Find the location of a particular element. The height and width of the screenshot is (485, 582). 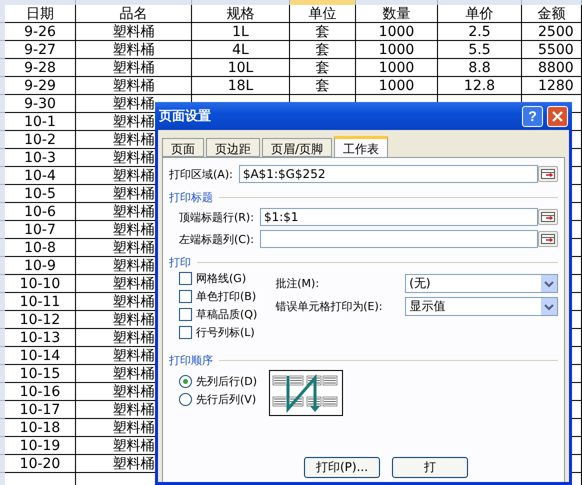

tab: 页眉/页脚 is located at coordinates (297, 147).